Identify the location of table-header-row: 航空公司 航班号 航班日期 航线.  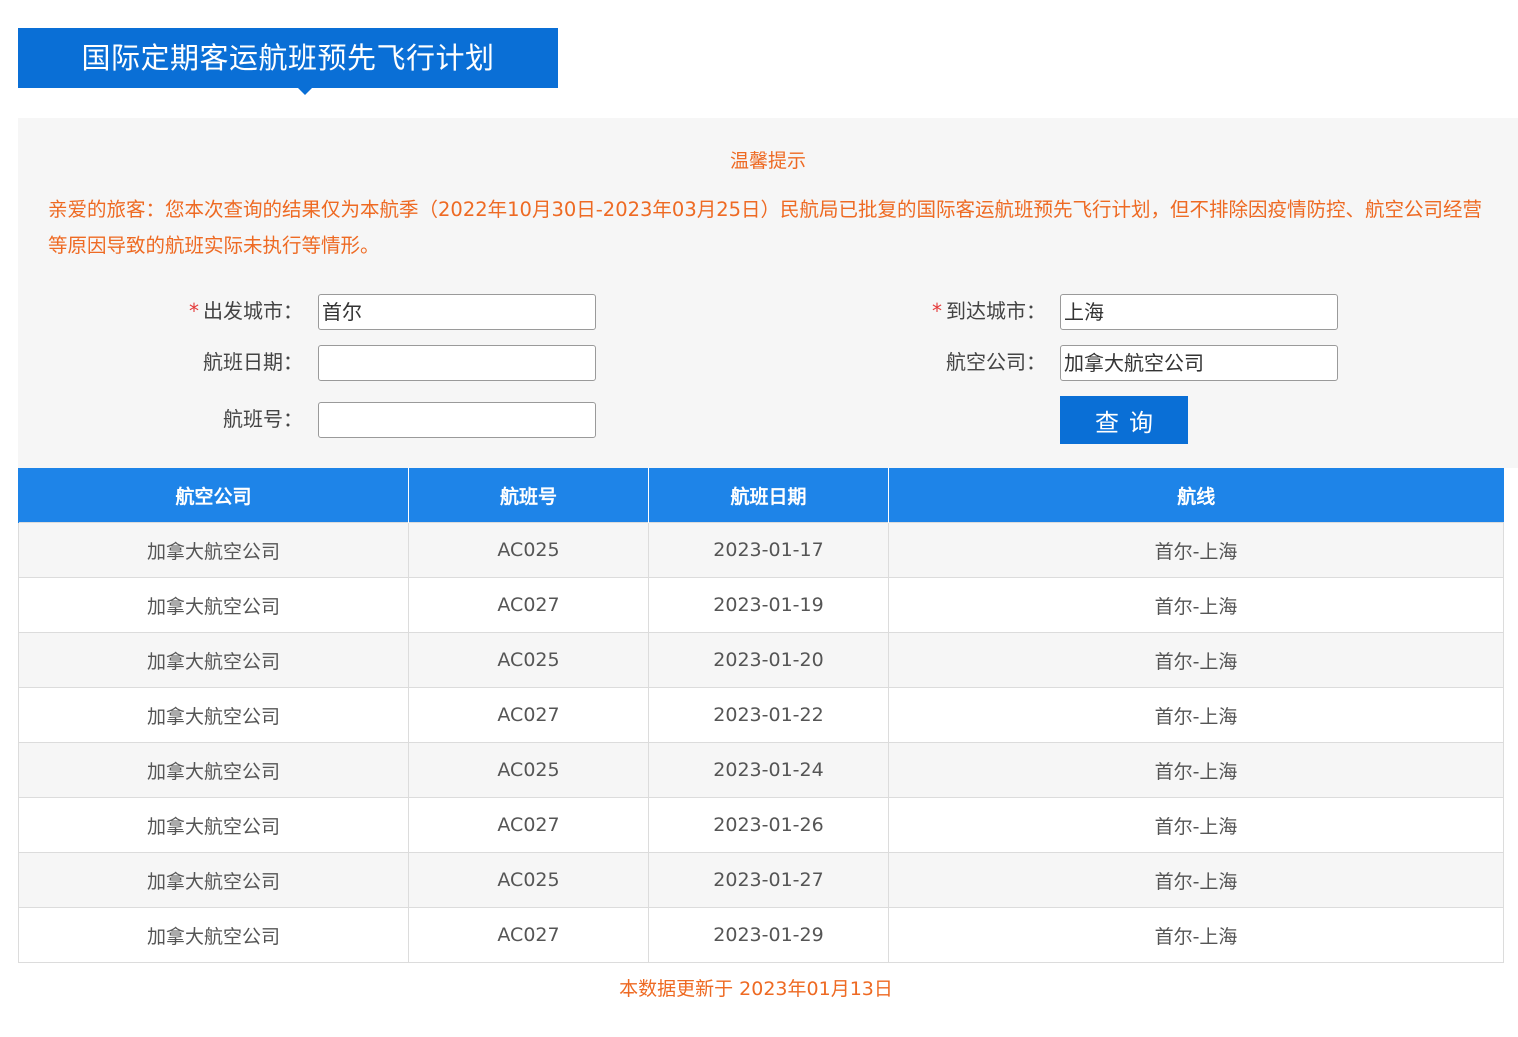
(761, 495).